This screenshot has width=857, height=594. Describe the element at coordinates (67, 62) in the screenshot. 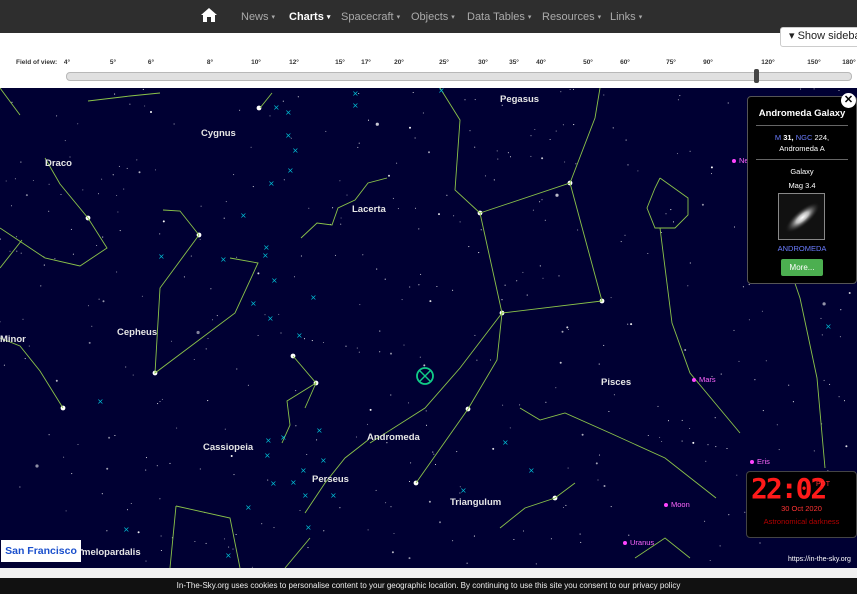

I see `fov-tick: 4°` at that location.